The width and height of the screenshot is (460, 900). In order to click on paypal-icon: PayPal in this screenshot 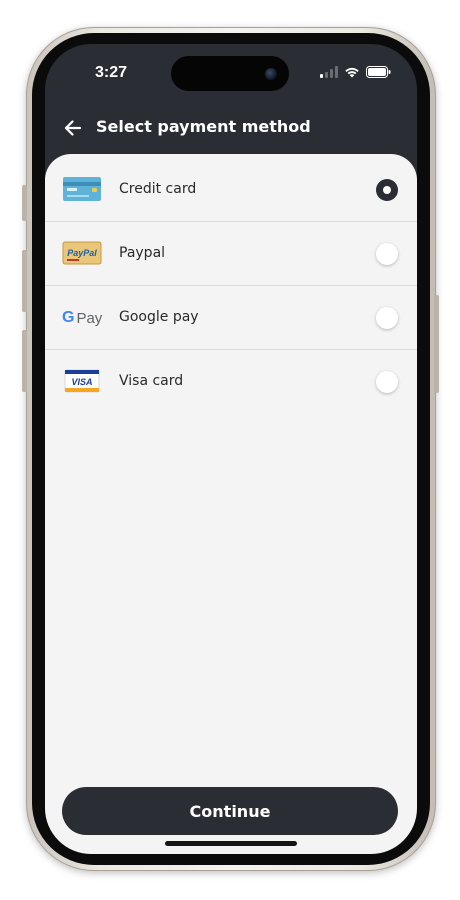, I will do `click(82, 253)`.